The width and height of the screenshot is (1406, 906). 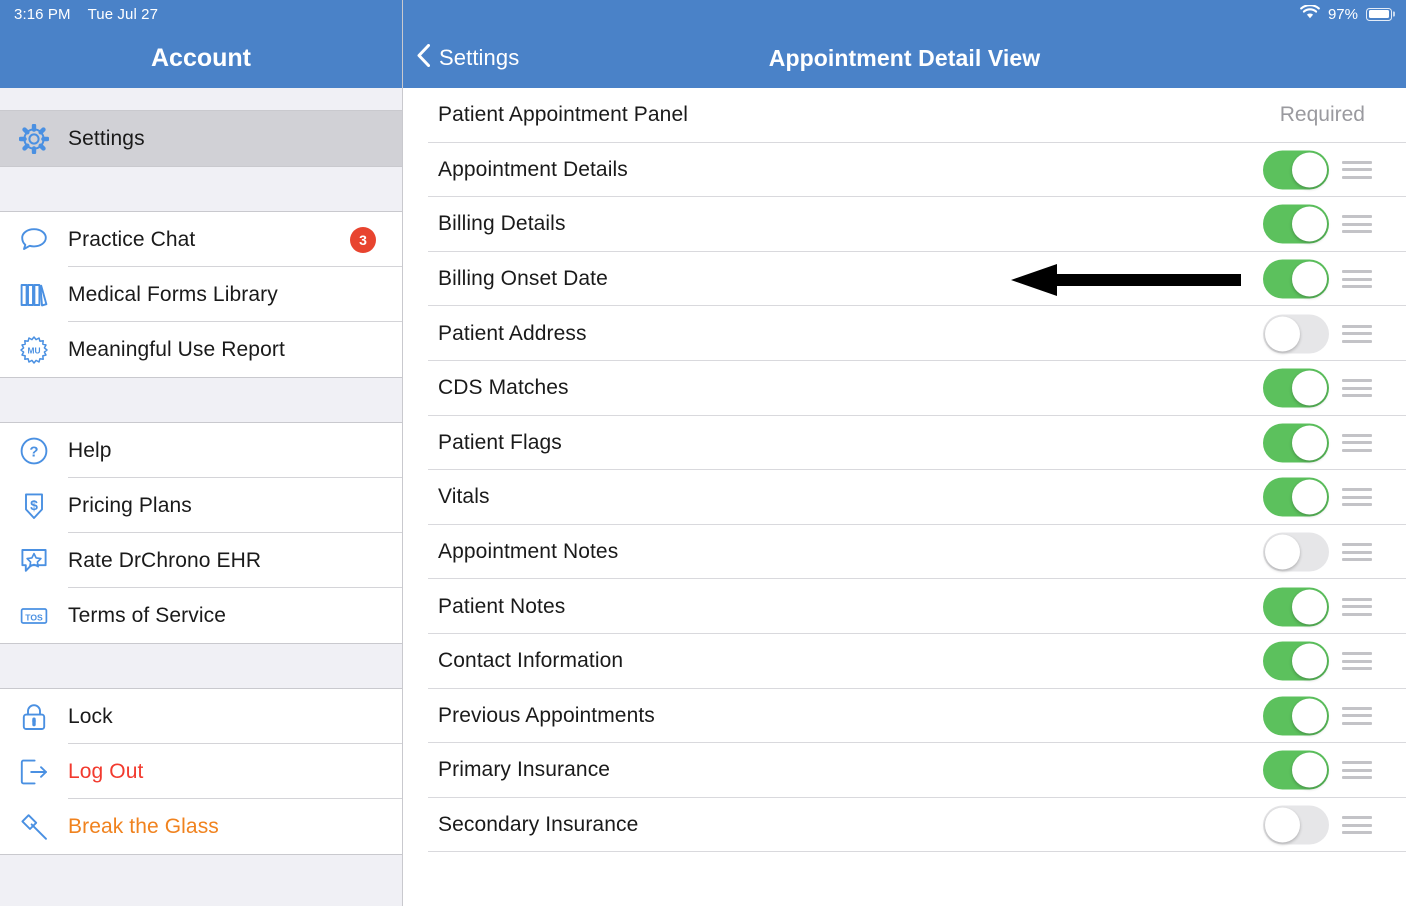 I want to click on sidebar-item-medical-forms-library: Medical Forms Library, so click(x=201, y=294).